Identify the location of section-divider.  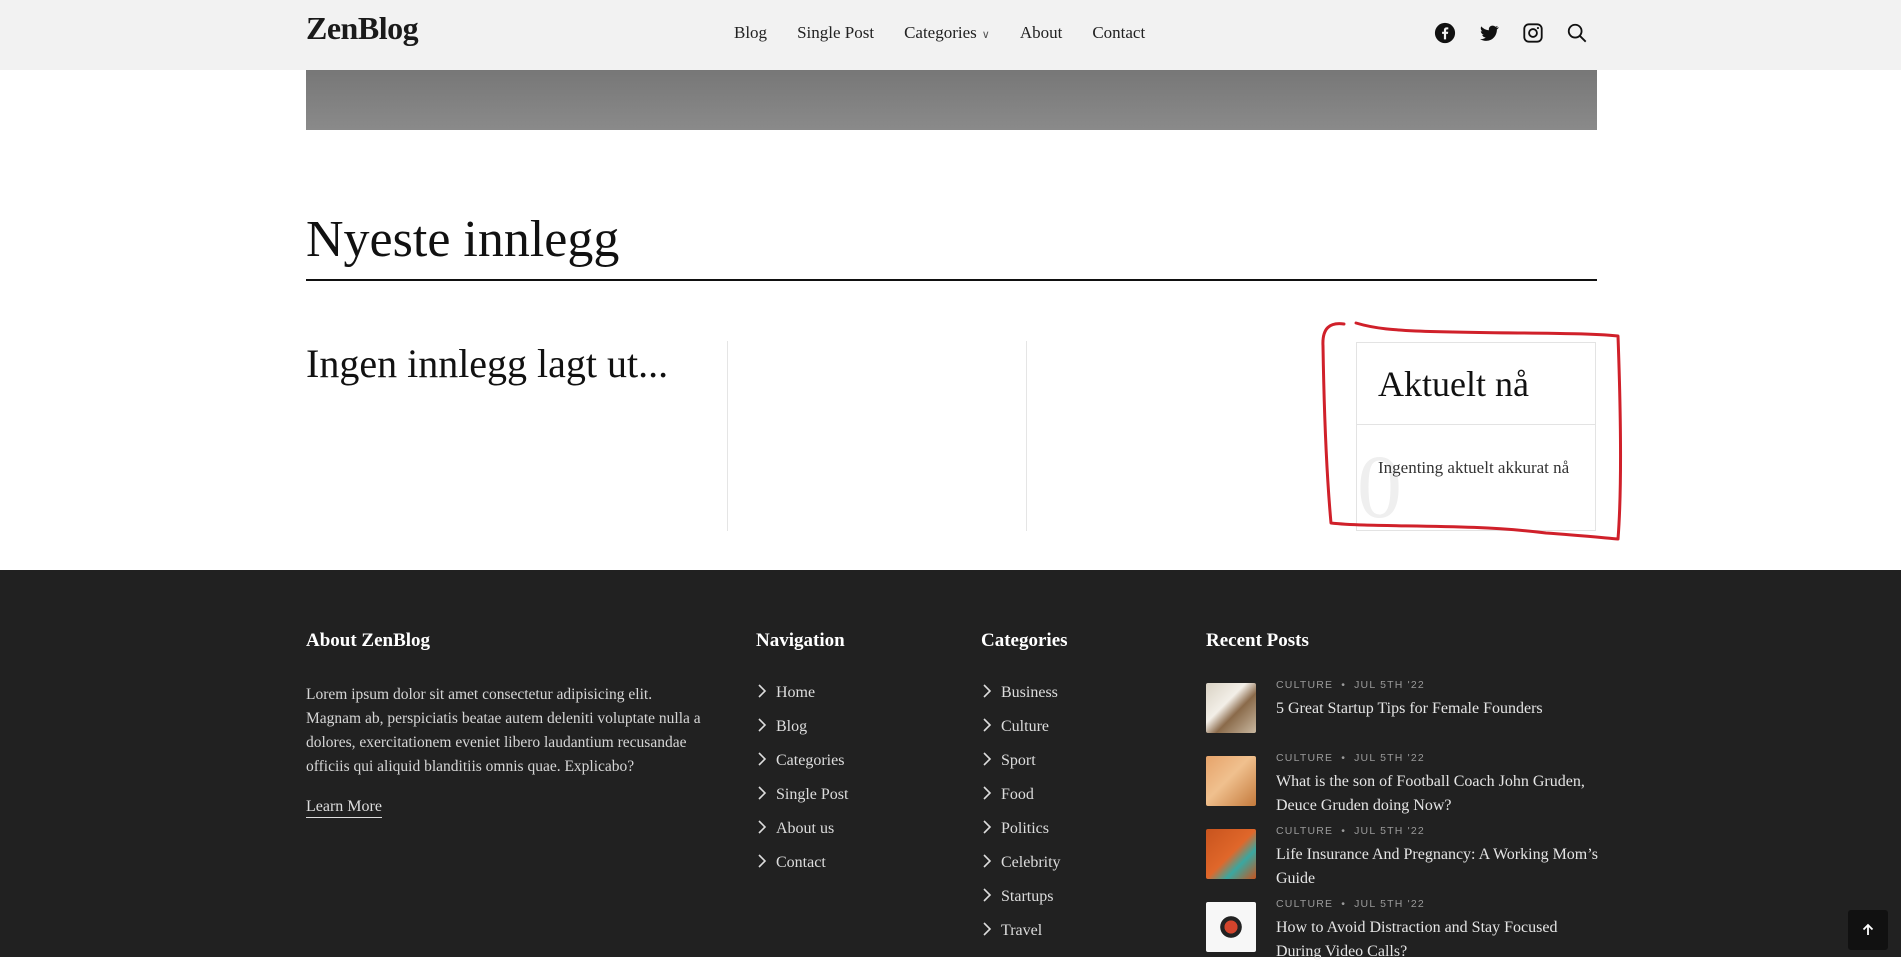
(951, 280).